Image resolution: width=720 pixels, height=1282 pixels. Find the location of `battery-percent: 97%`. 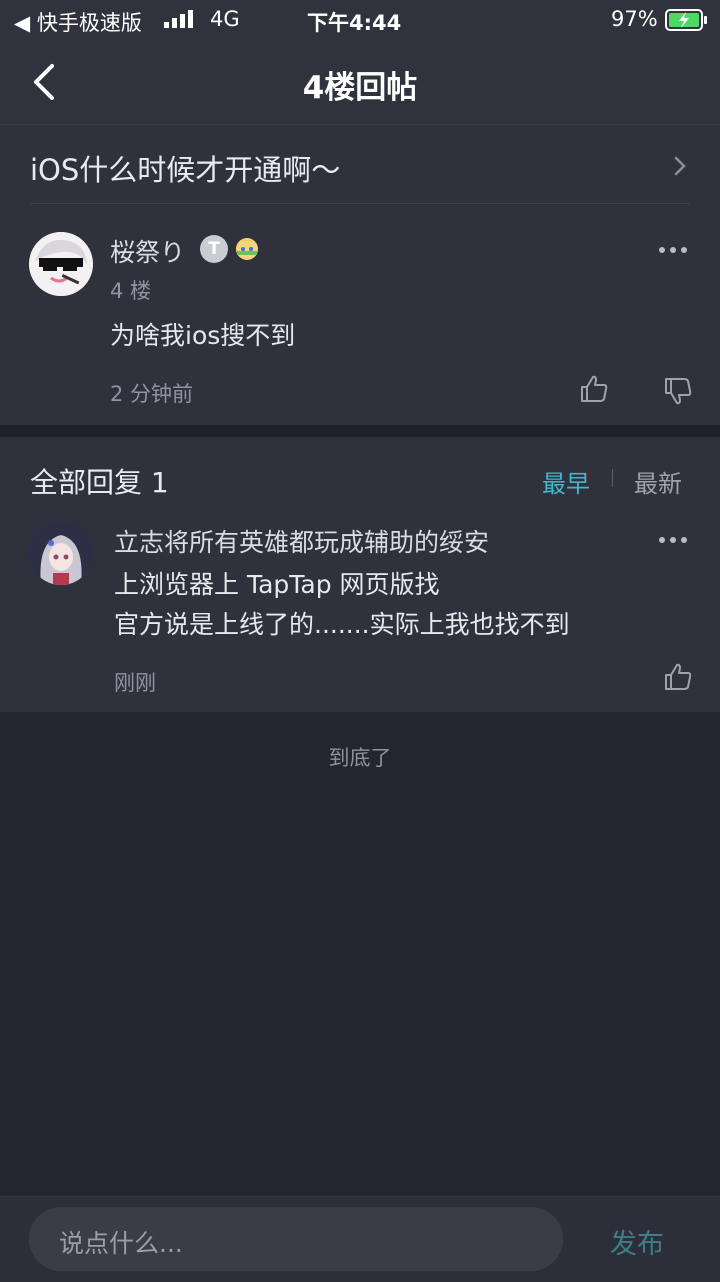

battery-percent: 97% is located at coordinates (634, 19).